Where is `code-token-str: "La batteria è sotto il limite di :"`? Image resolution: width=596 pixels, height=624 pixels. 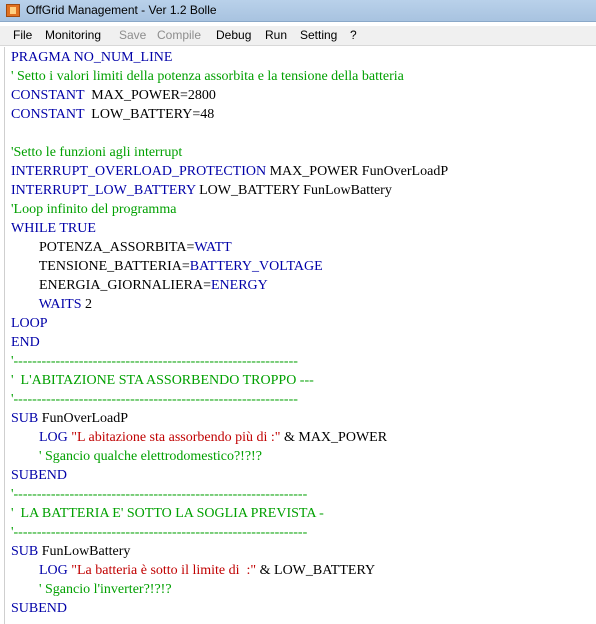
code-token-str: "La batteria è sotto il limite di :" is located at coordinates (162, 570).